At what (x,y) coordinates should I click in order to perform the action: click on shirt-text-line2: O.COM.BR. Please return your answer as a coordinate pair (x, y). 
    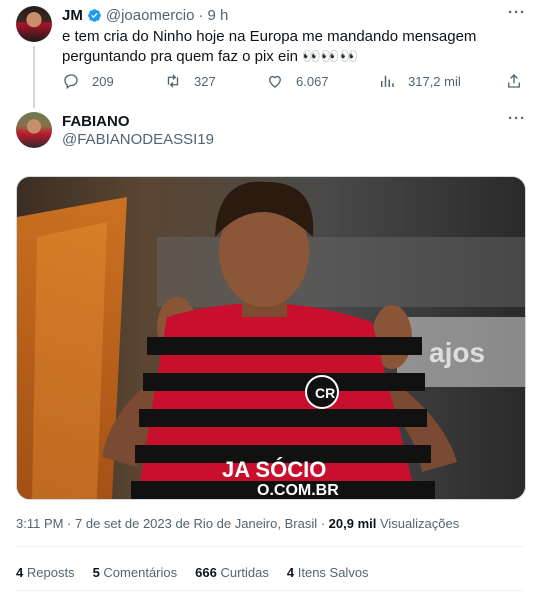
    Looking at the image, I should click on (298, 490).